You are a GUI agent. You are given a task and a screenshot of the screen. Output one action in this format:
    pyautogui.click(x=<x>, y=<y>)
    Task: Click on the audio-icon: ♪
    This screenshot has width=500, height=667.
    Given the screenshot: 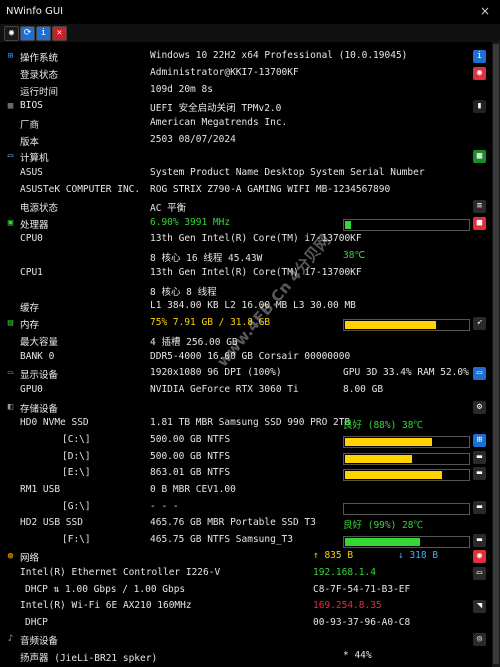 What is the action you would take?
    pyautogui.click(x=10, y=639)
    